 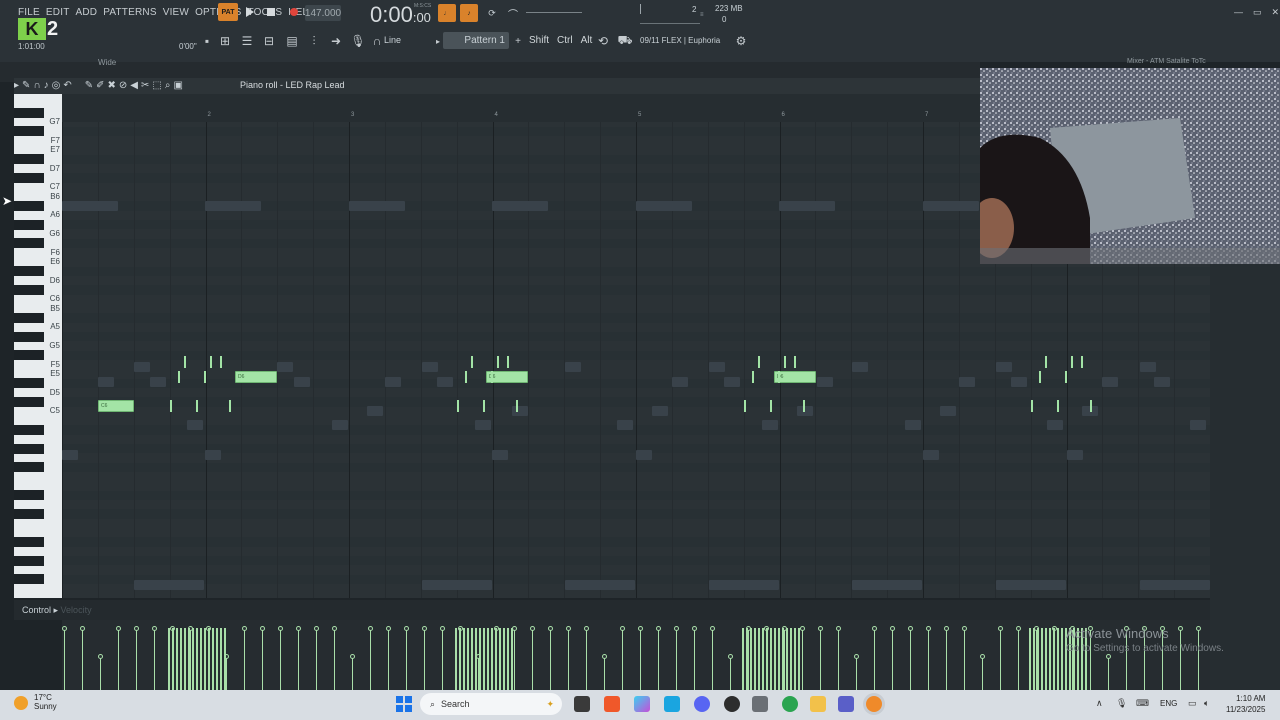 I want to click on volume-icon: 🔈︎, so click(x=1206, y=703).